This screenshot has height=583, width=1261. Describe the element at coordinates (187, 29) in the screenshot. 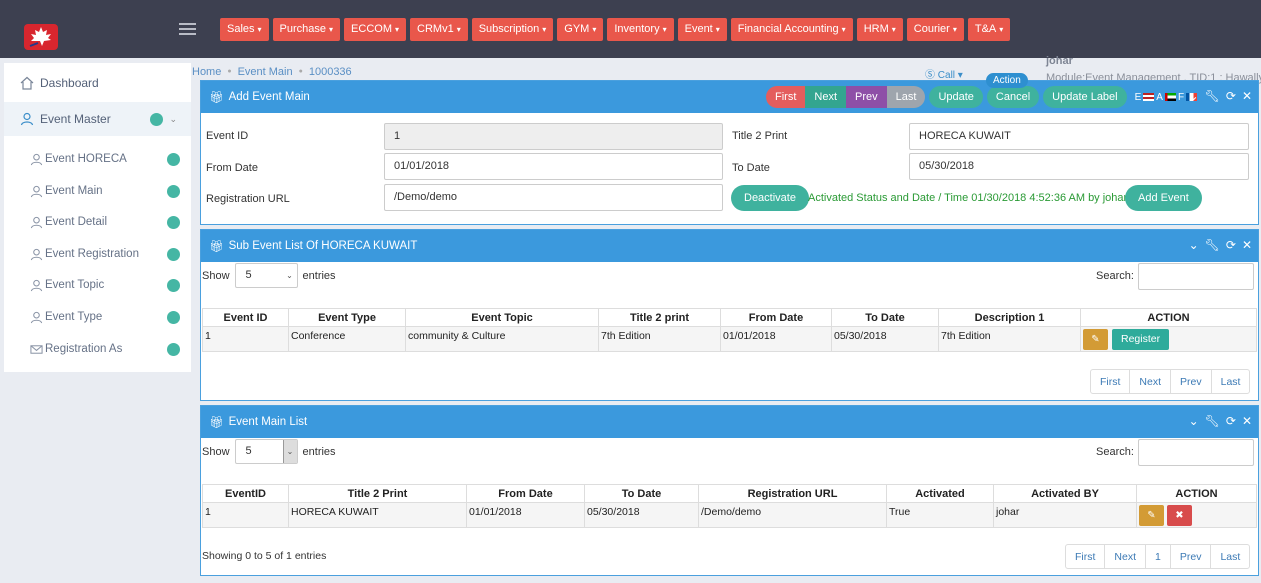

I see `hamburger-menu-icon` at that location.